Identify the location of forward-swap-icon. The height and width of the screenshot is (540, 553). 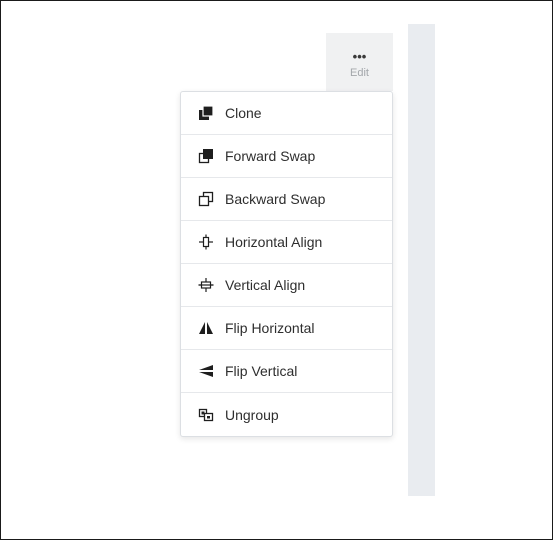
(206, 156).